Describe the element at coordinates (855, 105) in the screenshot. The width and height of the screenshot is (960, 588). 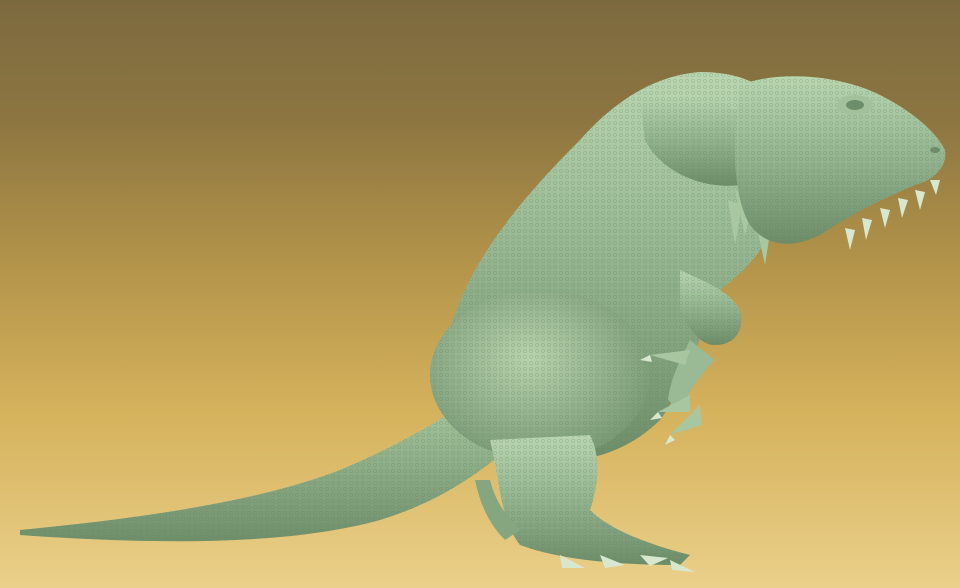
I see `eye` at that location.